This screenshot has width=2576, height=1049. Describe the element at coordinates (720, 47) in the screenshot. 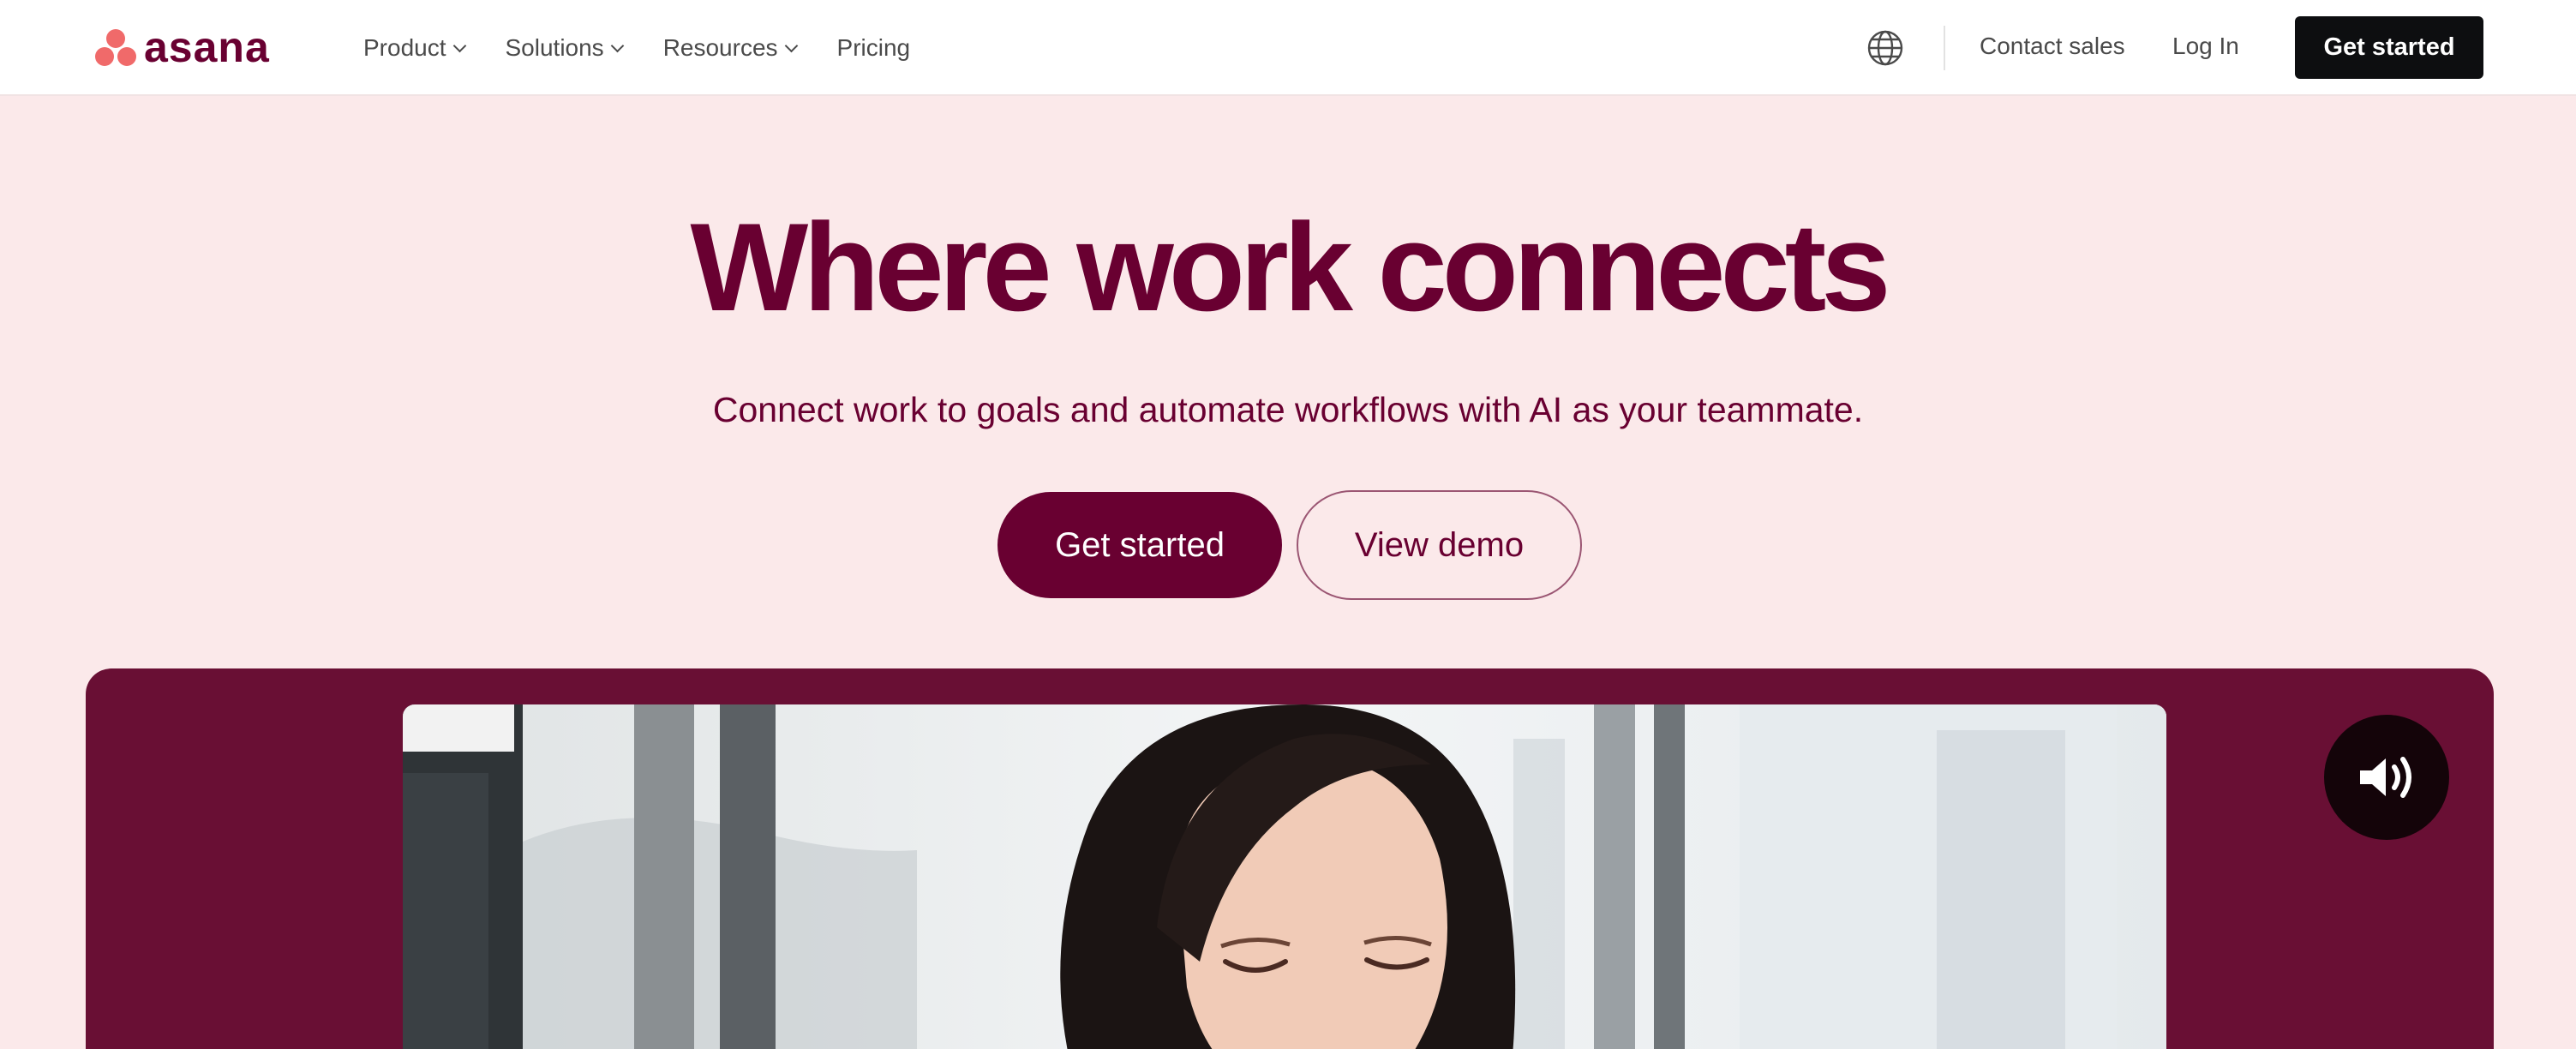

I see `nav-item-label: Resources` at that location.